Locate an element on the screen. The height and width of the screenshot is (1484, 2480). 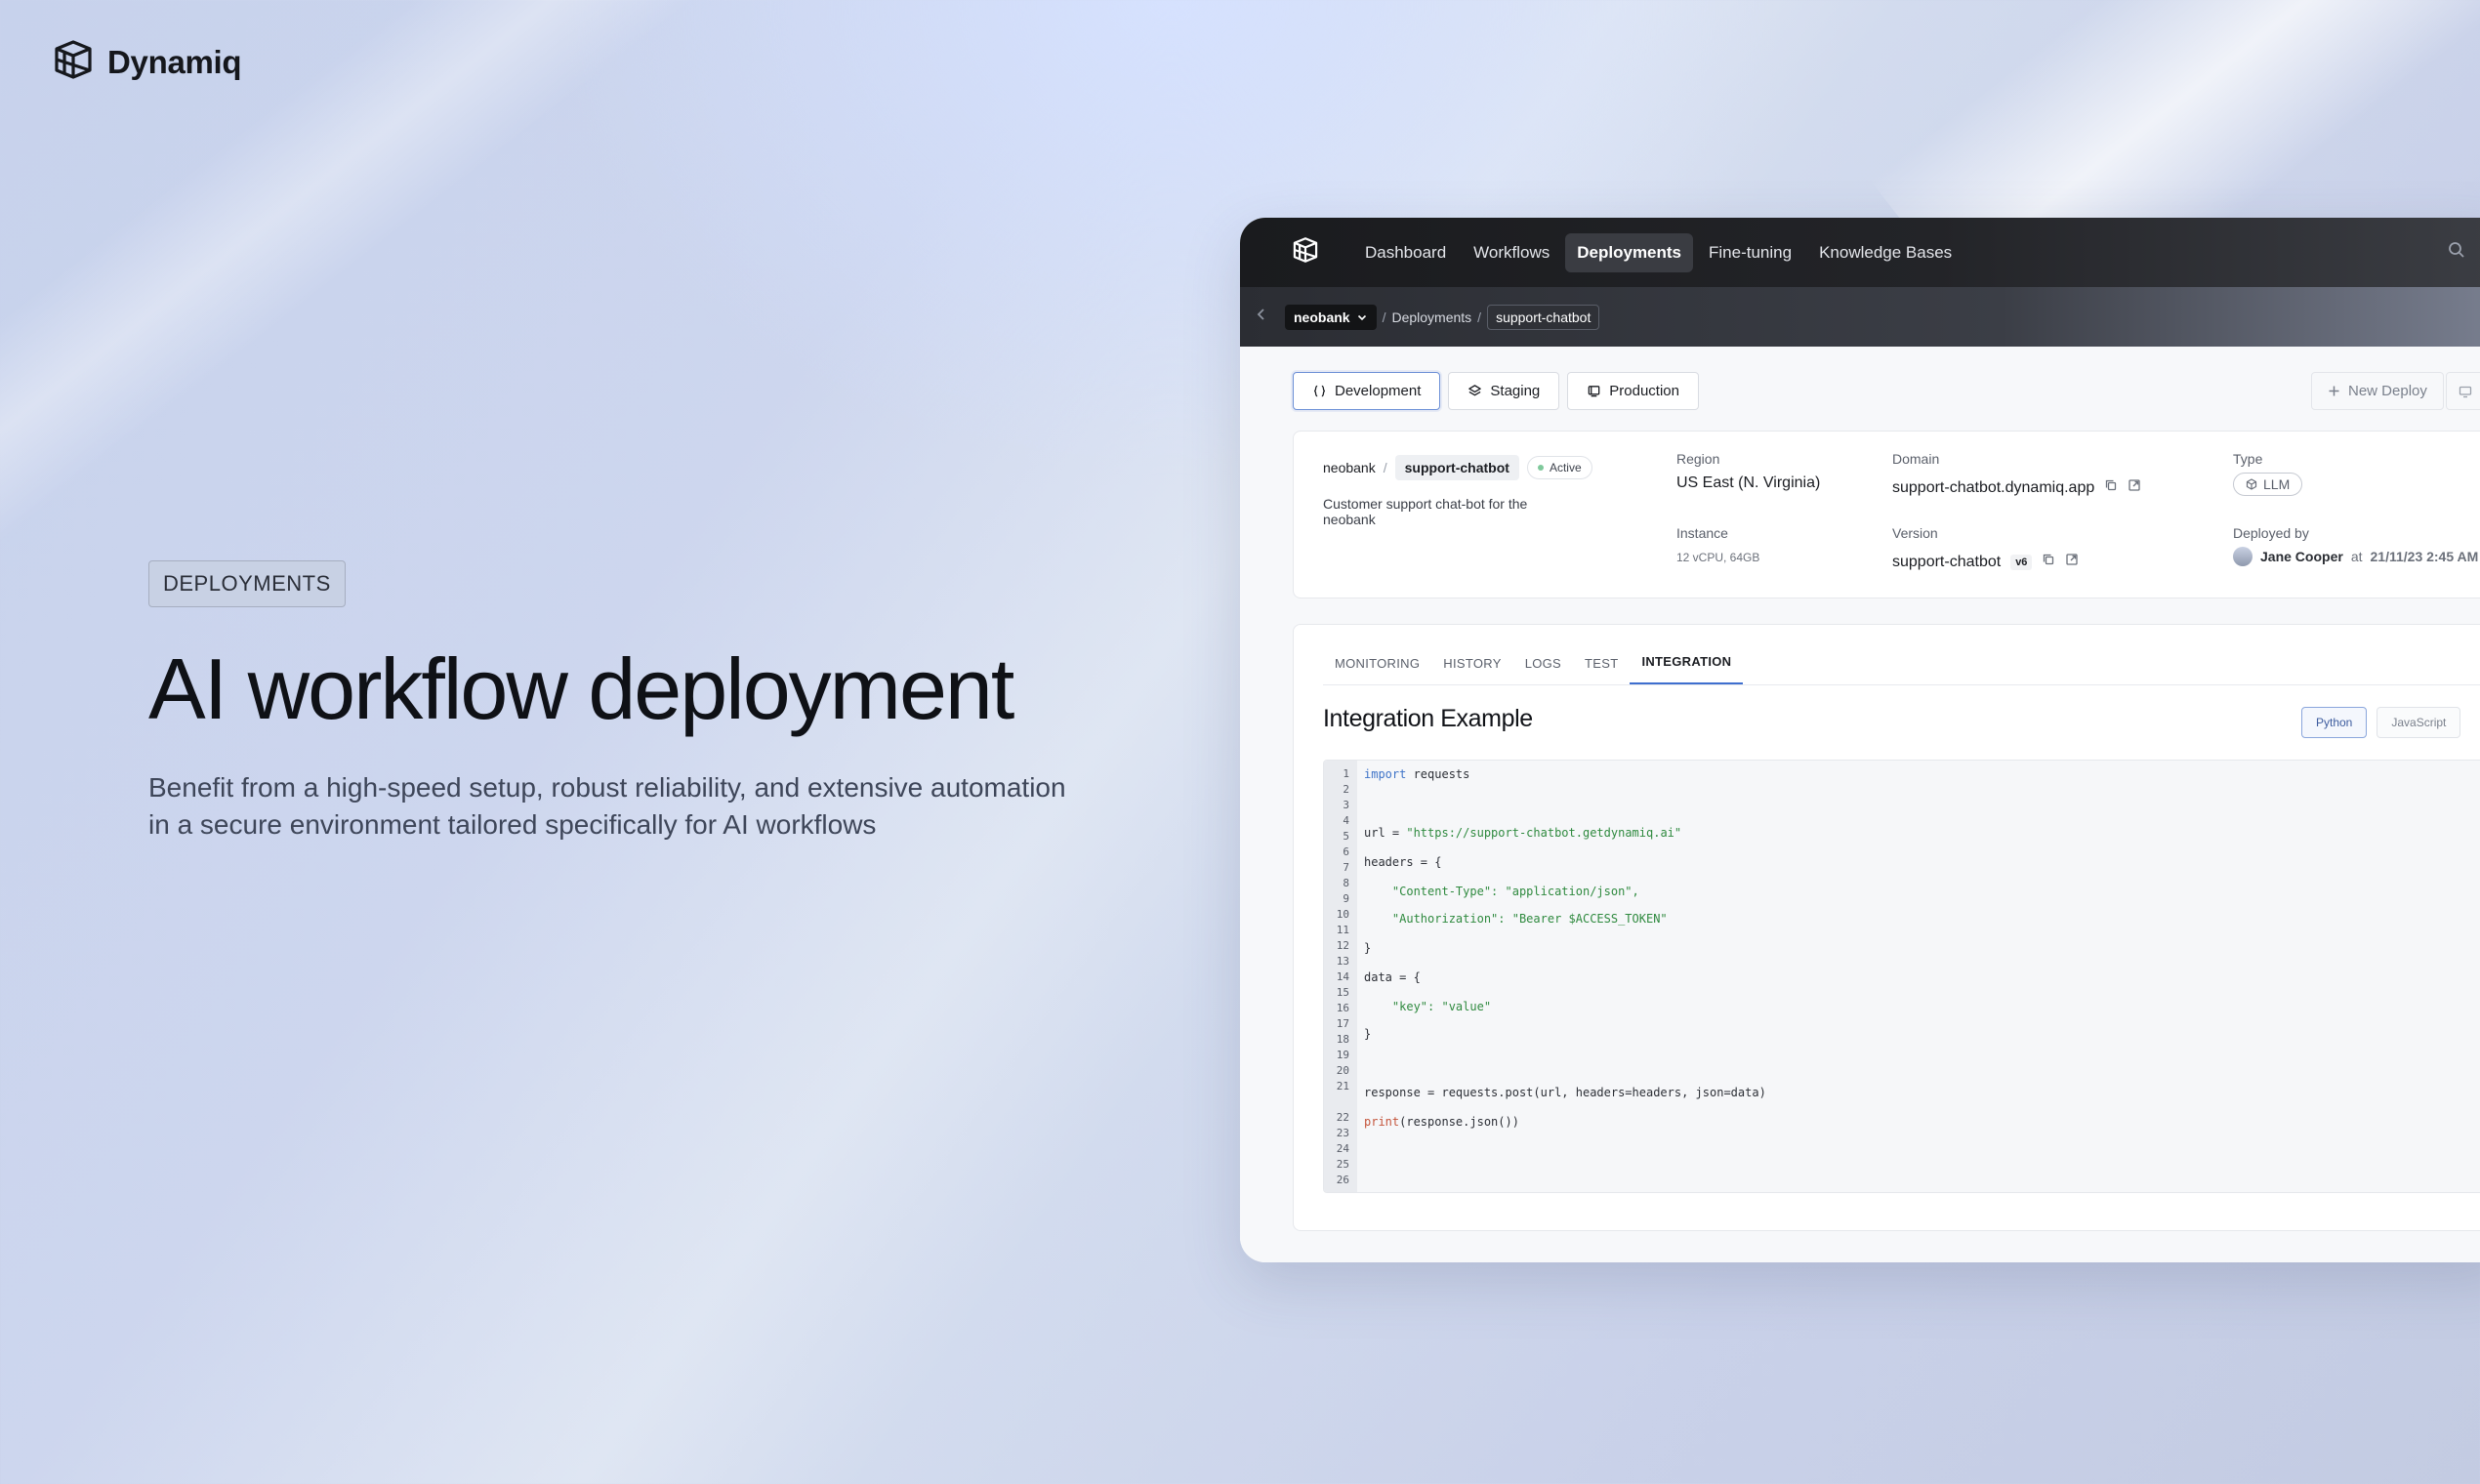
tab-monitoring: MONITORING is located at coordinates (1377, 670).